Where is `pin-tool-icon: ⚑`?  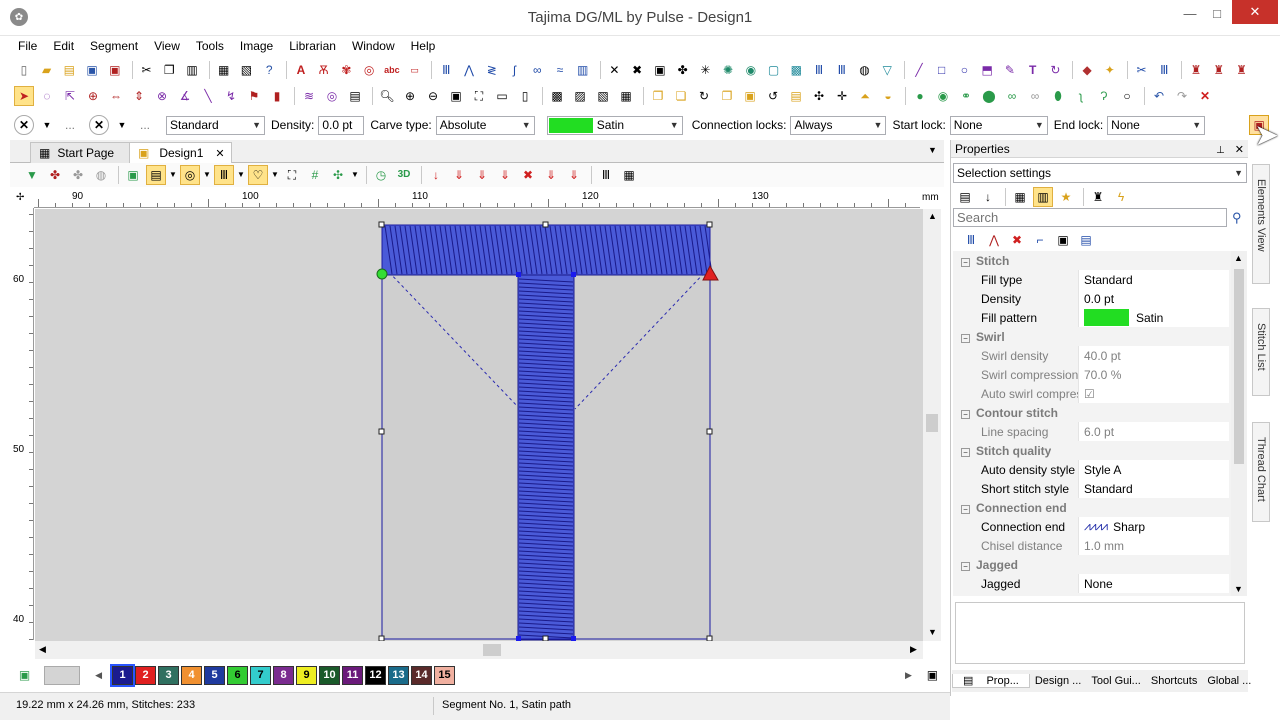 pin-tool-icon: ⚑ is located at coordinates (254, 96).